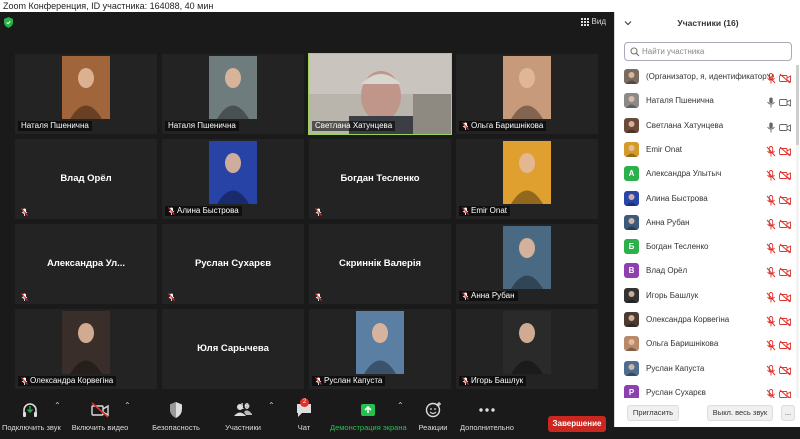 The width and height of the screenshot is (800, 439). Describe the element at coordinates (684, 174) in the screenshot. I see `participant-name: Александра Улытыч` at that location.